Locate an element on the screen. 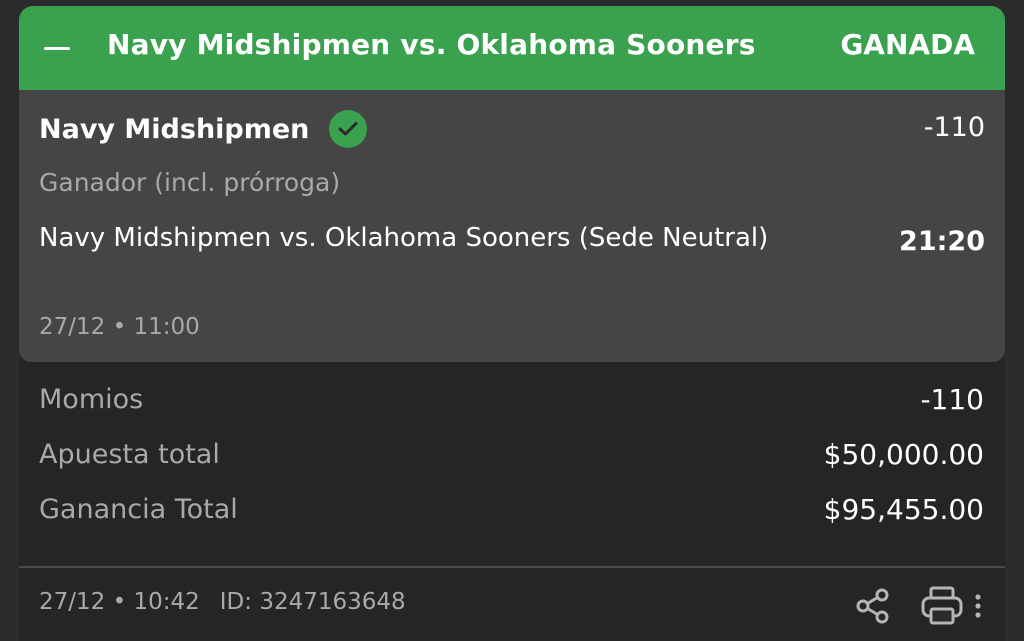 Image resolution: width=1024 pixels, height=641 pixels. selected-team: Navy Midshipmen is located at coordinates (174, 129).